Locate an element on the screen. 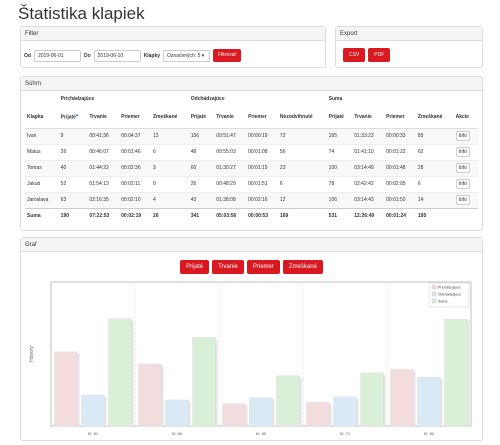  table-cell: 4 is located at coordinates (169, 199).